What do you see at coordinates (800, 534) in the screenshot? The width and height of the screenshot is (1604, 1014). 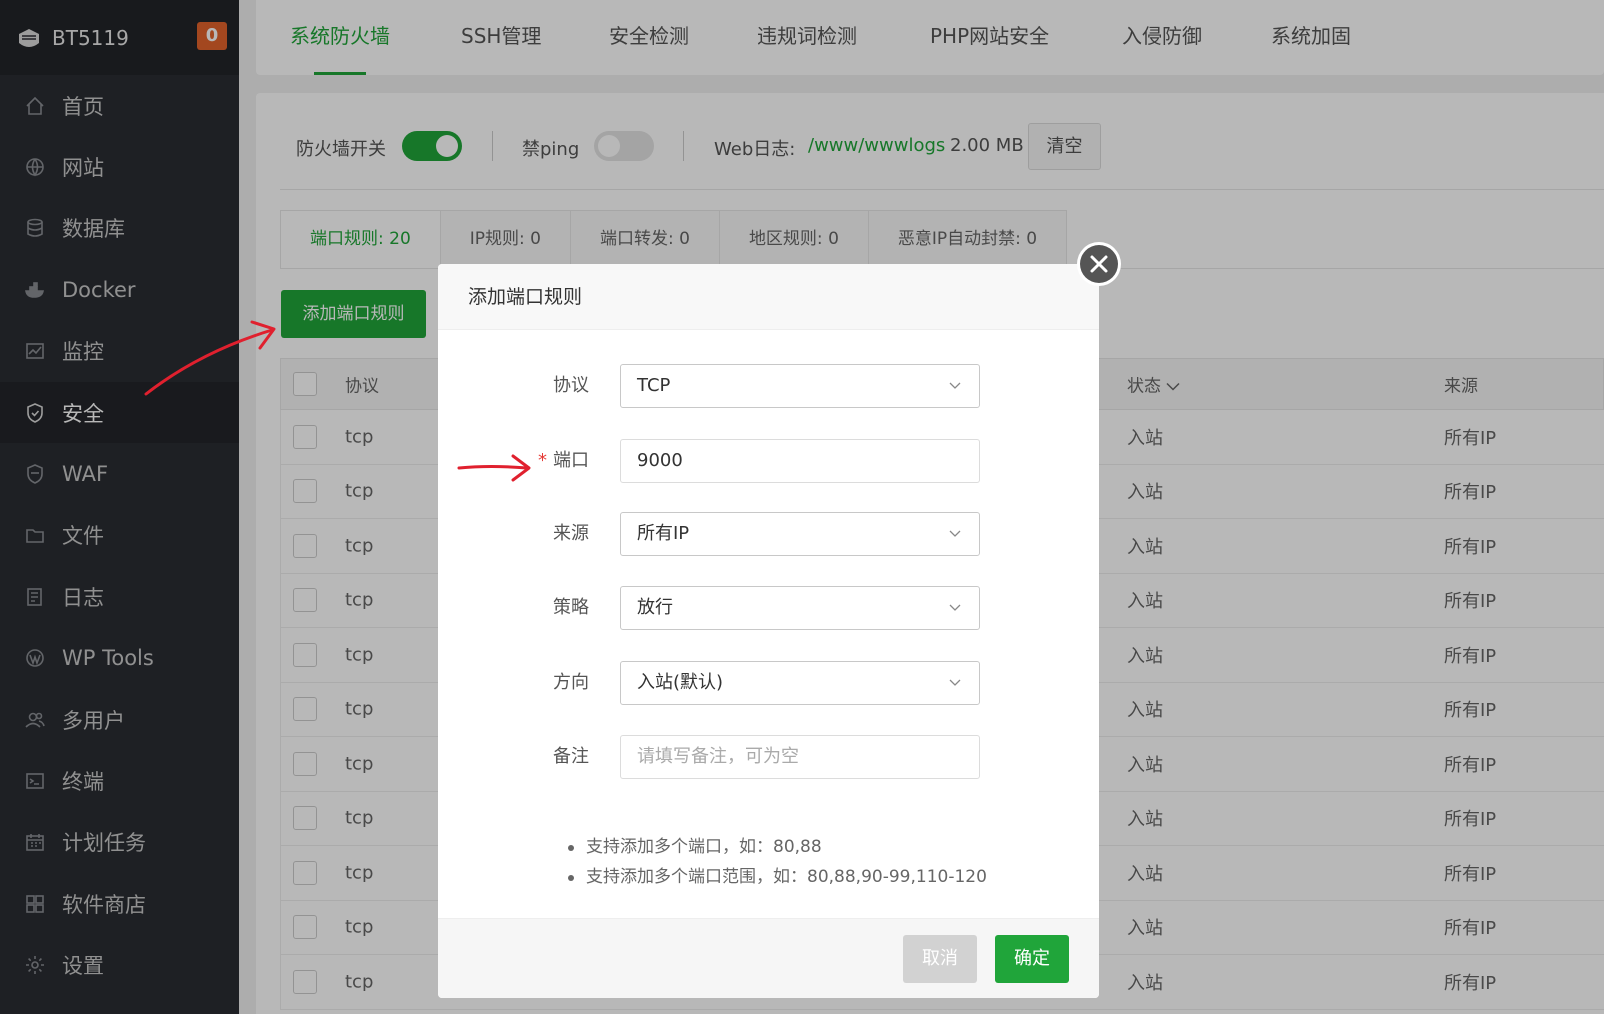 I see `source-select: 所有IP` at bounding box center [800, 534].